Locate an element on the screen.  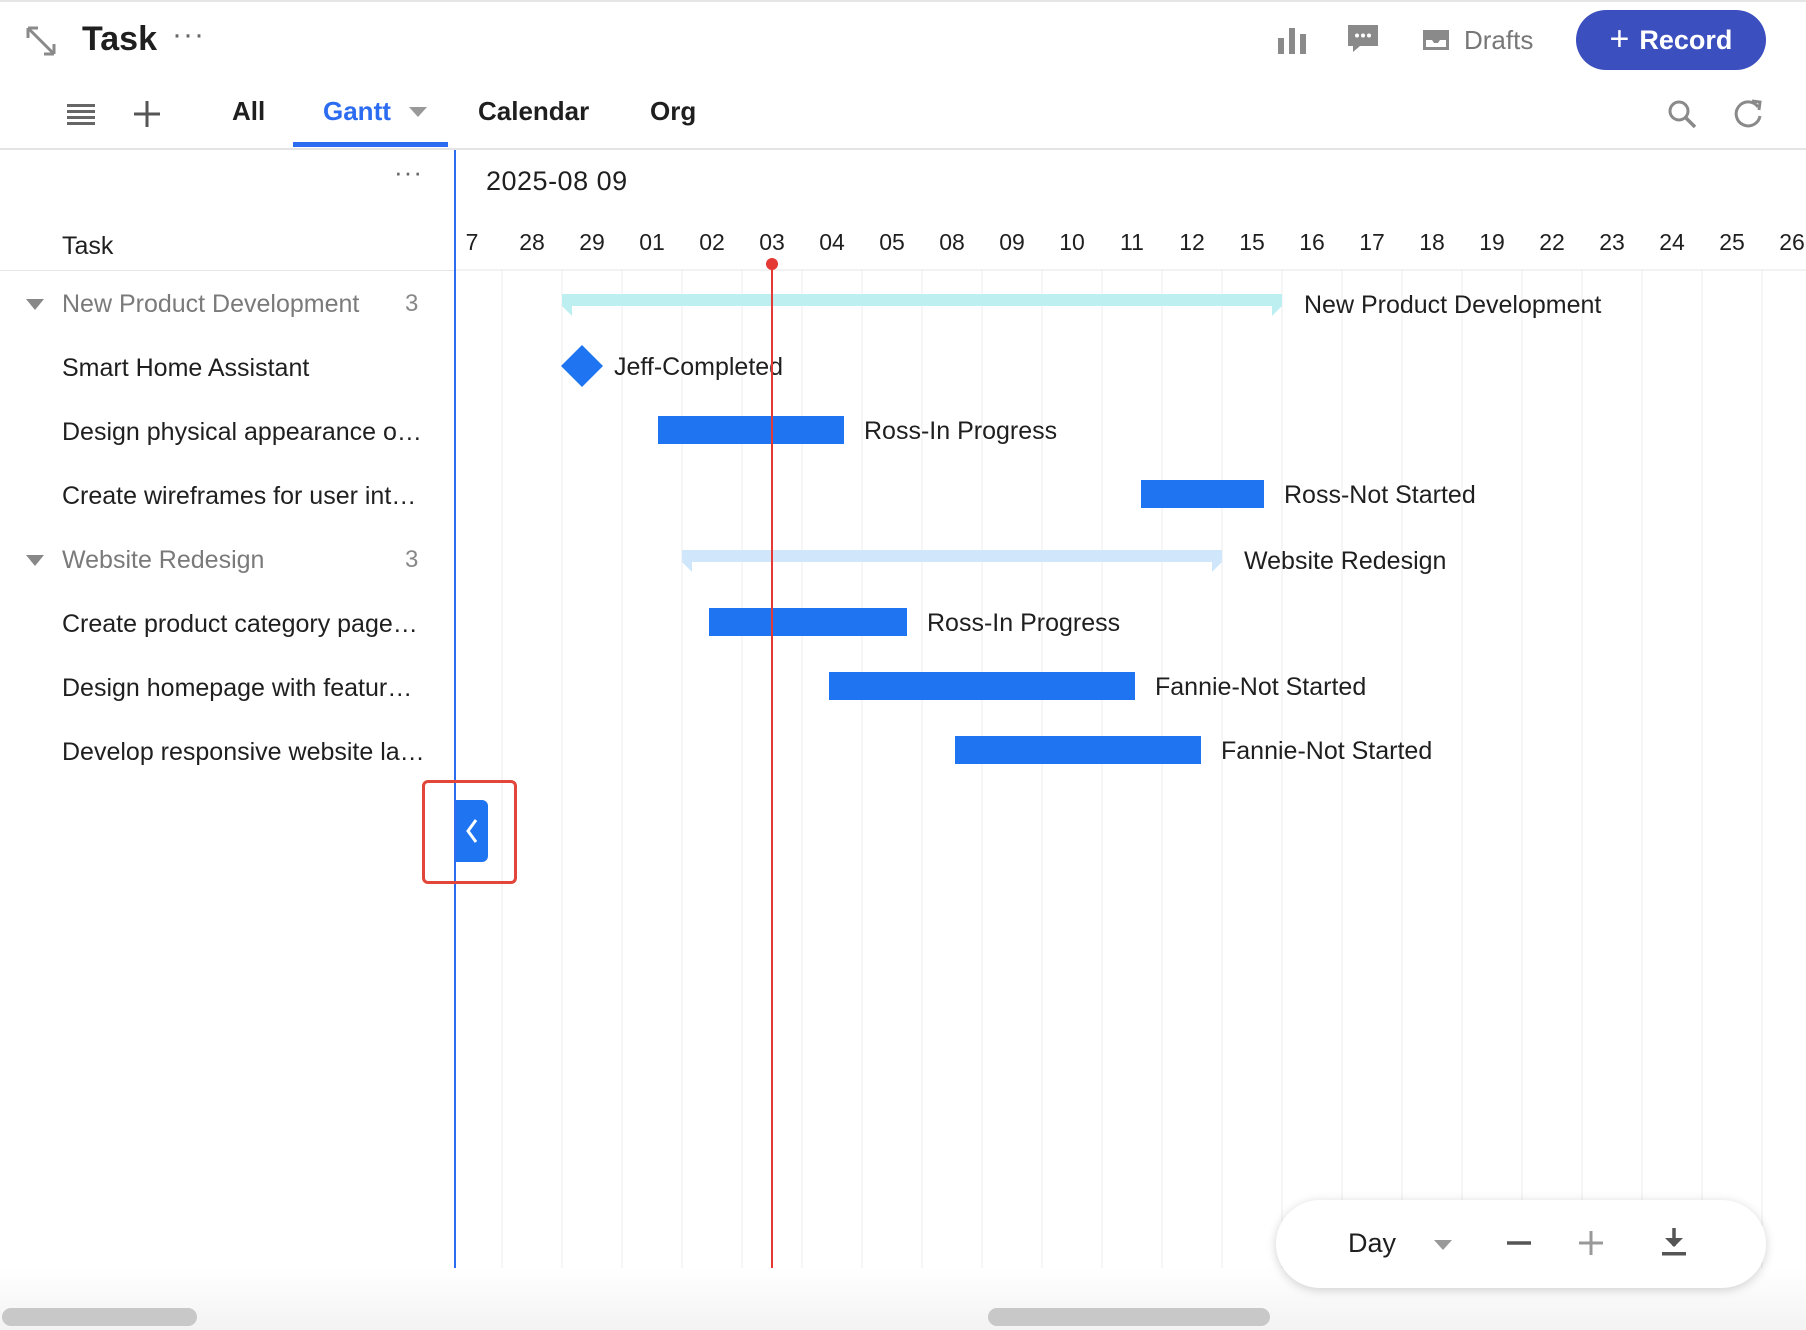
collapse-panel-button is located at coordinates (472, 831).